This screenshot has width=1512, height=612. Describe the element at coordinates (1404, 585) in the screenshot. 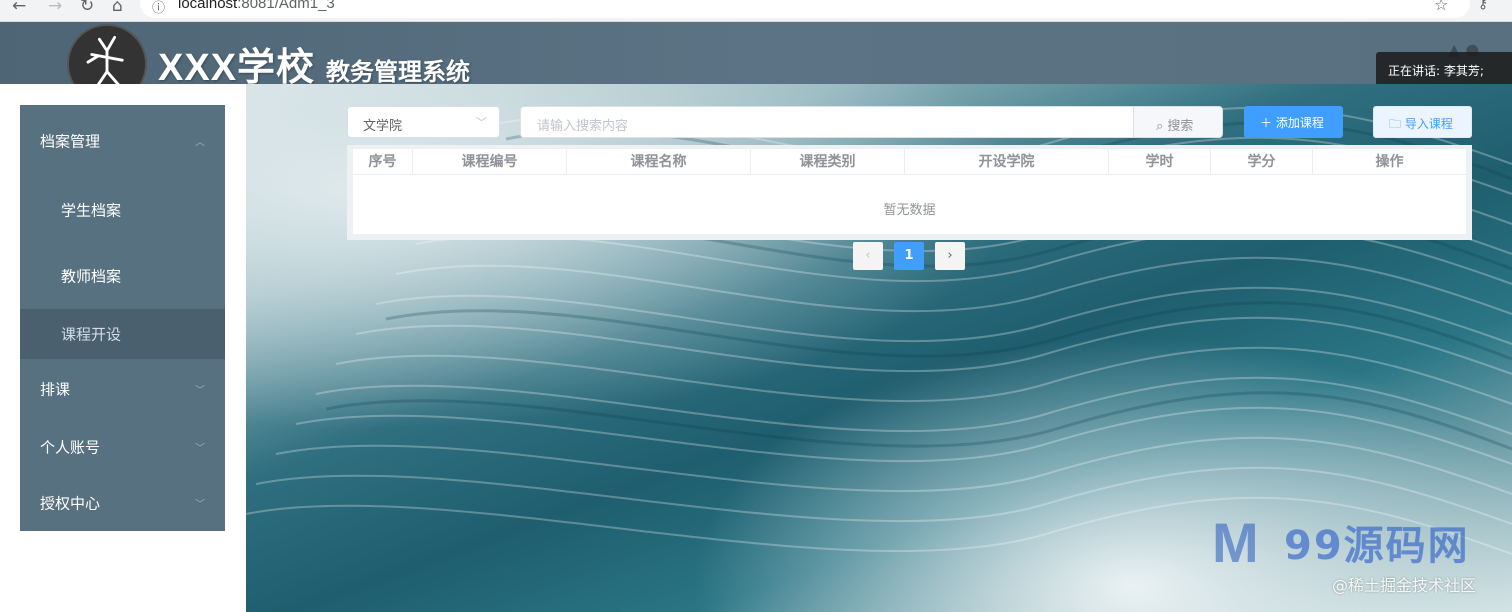

I see `juejin-watermark: @稀土掘金技术社区` at that location.